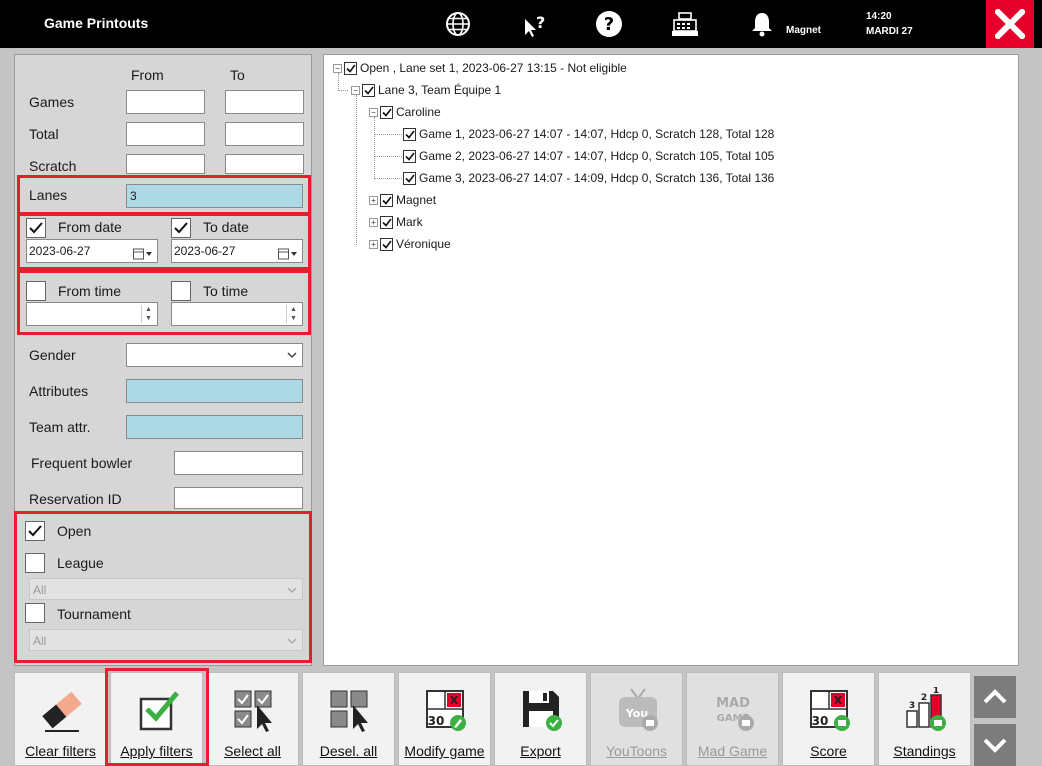 The image size is (1042, 766). I want to click on deselect-all-label: Desel. all, so click(348, 751).